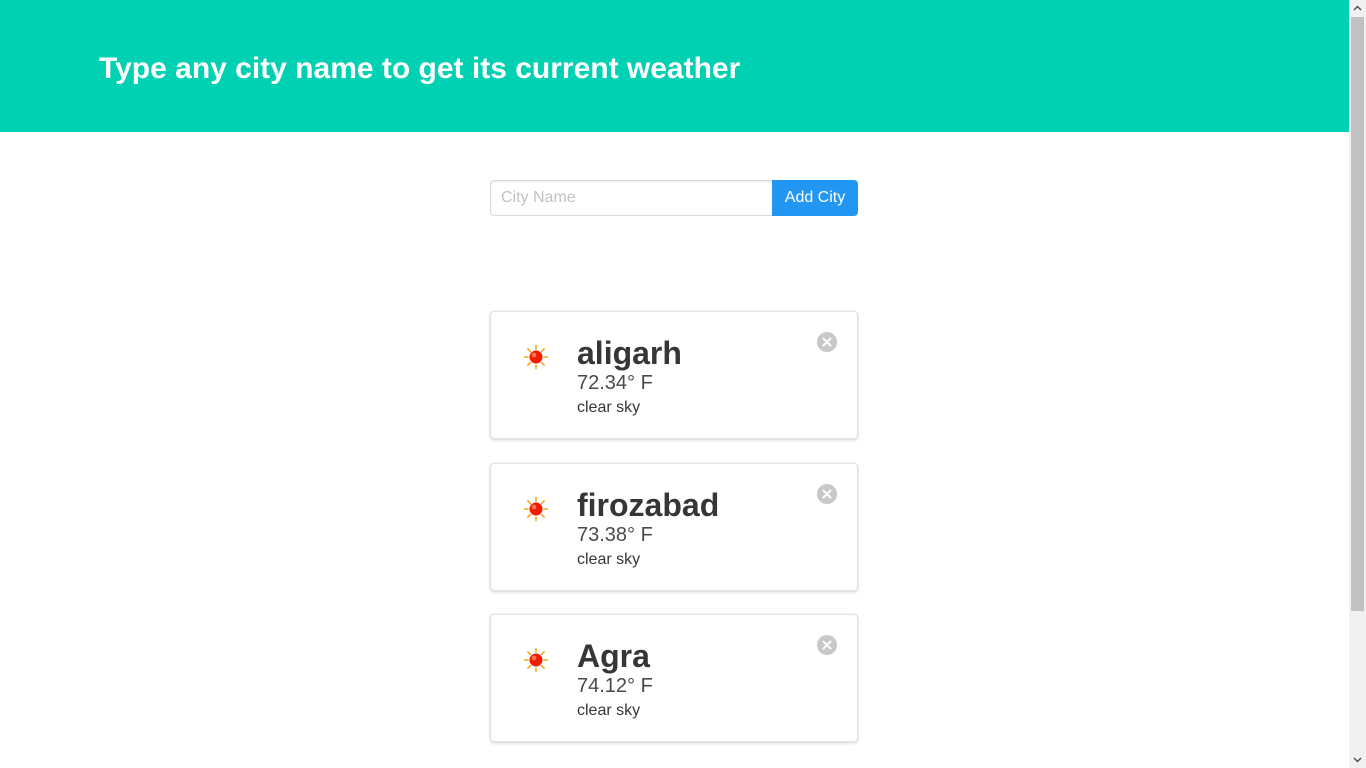 The width and height of the screenshot is (1366, 768). I want to click on city-name-input, so click(631, 198).